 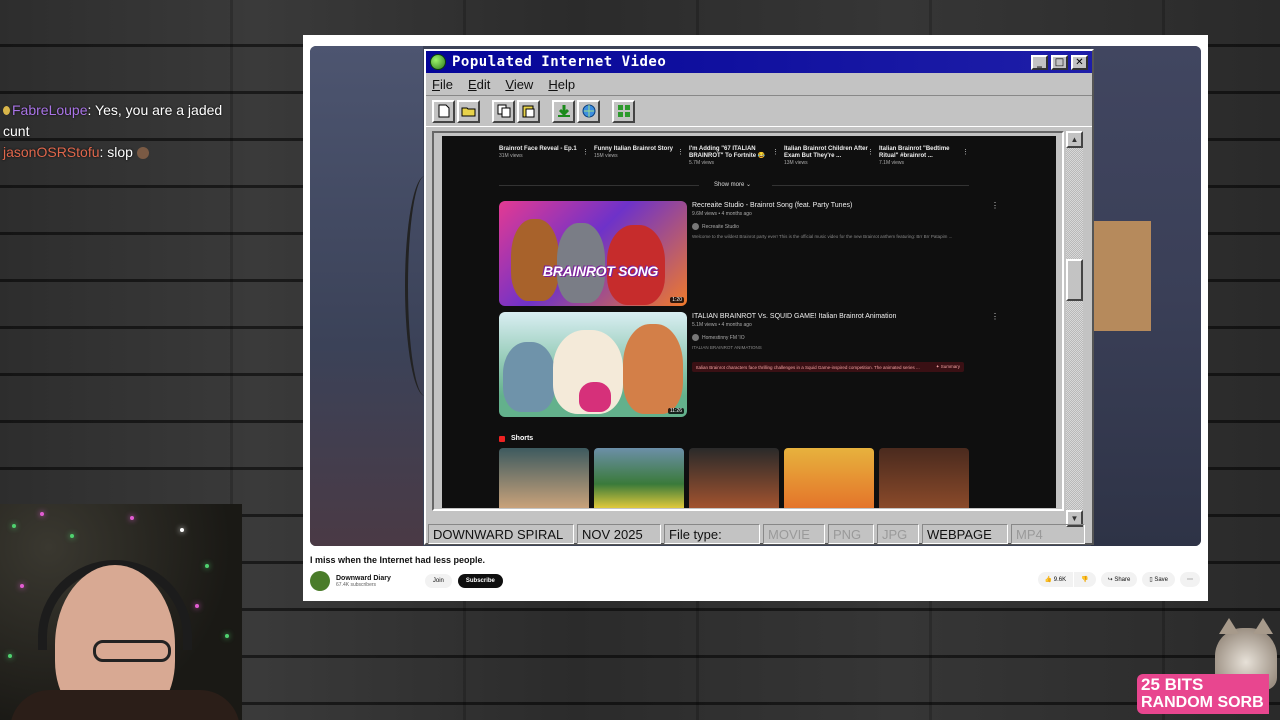 What do you see at coordinates (1055, 579) in the screenshot?
I see `like-button: 👍 9.6K` at bounding box center [1055, 579].